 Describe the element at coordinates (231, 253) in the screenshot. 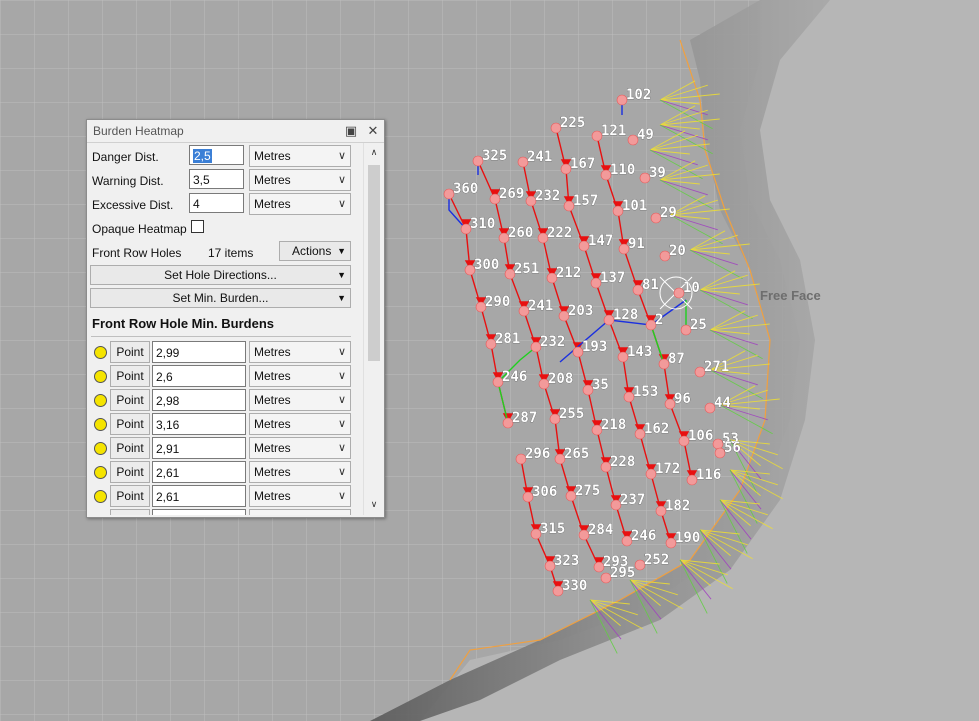

I see `front-row-count: 17 items` at that location.